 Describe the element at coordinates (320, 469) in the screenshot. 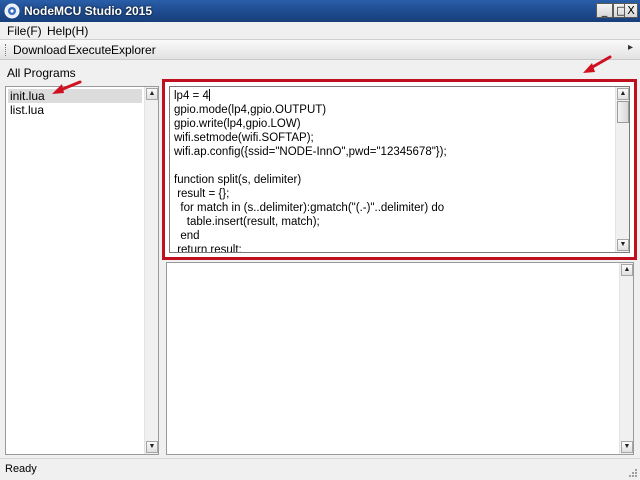

I see `status-bar: Ready` at that location.